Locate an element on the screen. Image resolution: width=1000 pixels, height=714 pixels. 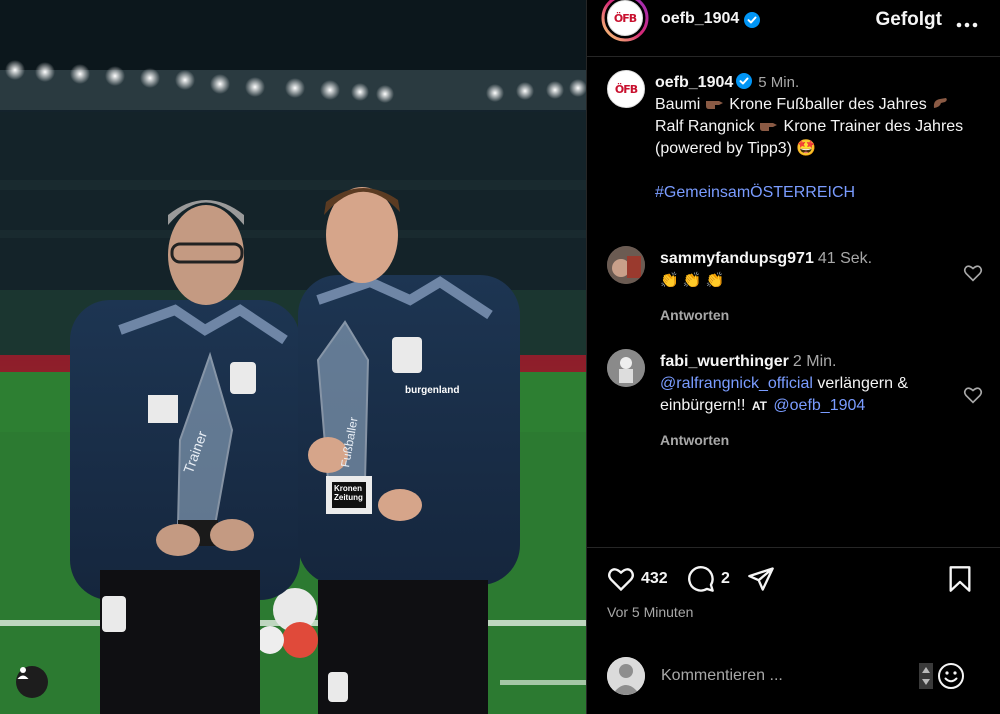
caption-logo-text: ÖFB is located at coordinates (626, 89).